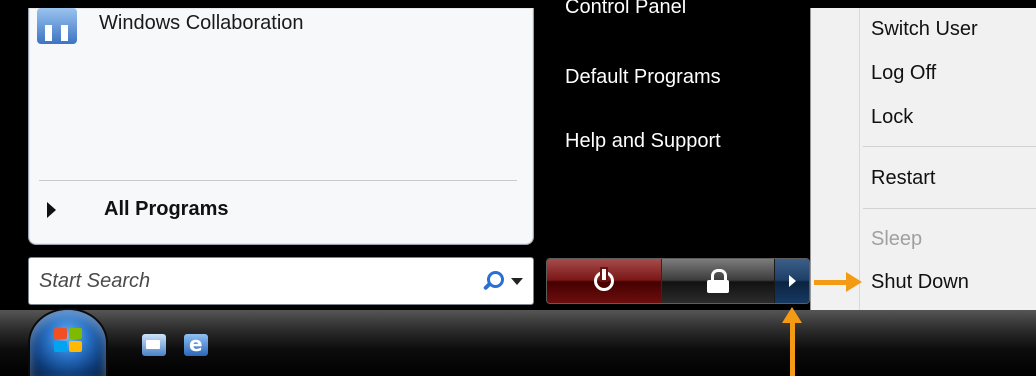  What do you see at coordinates (920, 282) in the screenshot?
I see `menu-item-shut-down: Shut Down` at bounding box center [920, 282].